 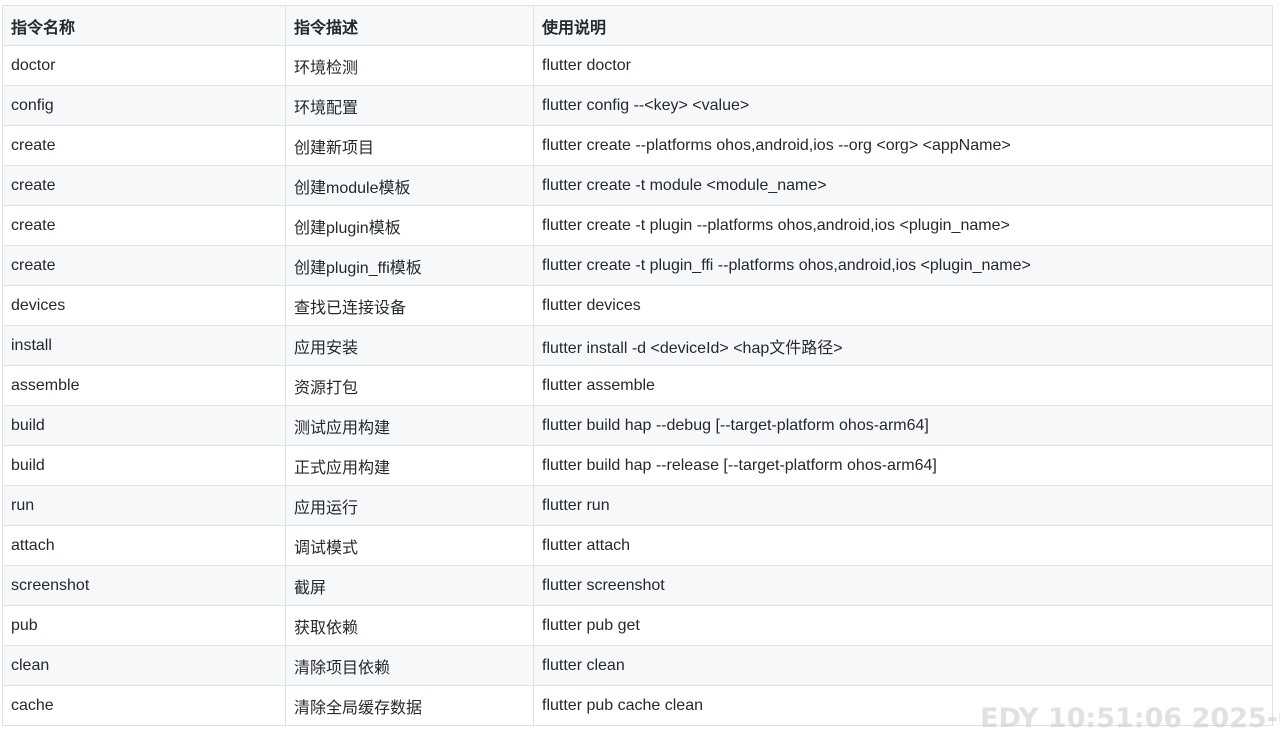 What do you see at coordinates (903, 705) in the screenshot?
I see `cell-usage: flutter pub cache clean` at bounding box center [903, 705].